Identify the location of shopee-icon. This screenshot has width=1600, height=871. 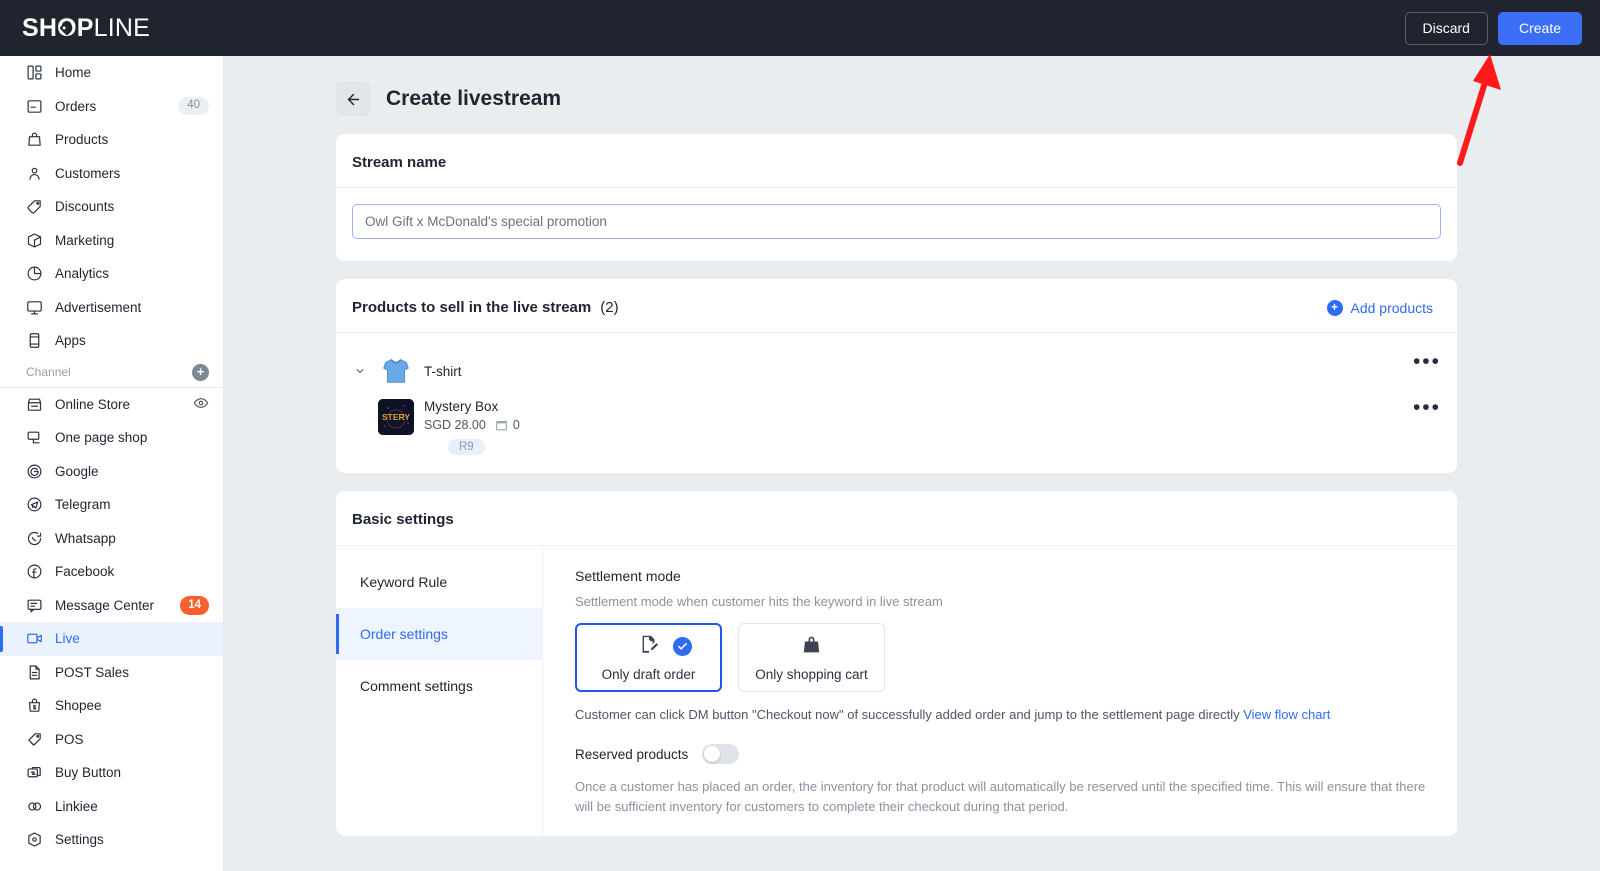
(34, 705).